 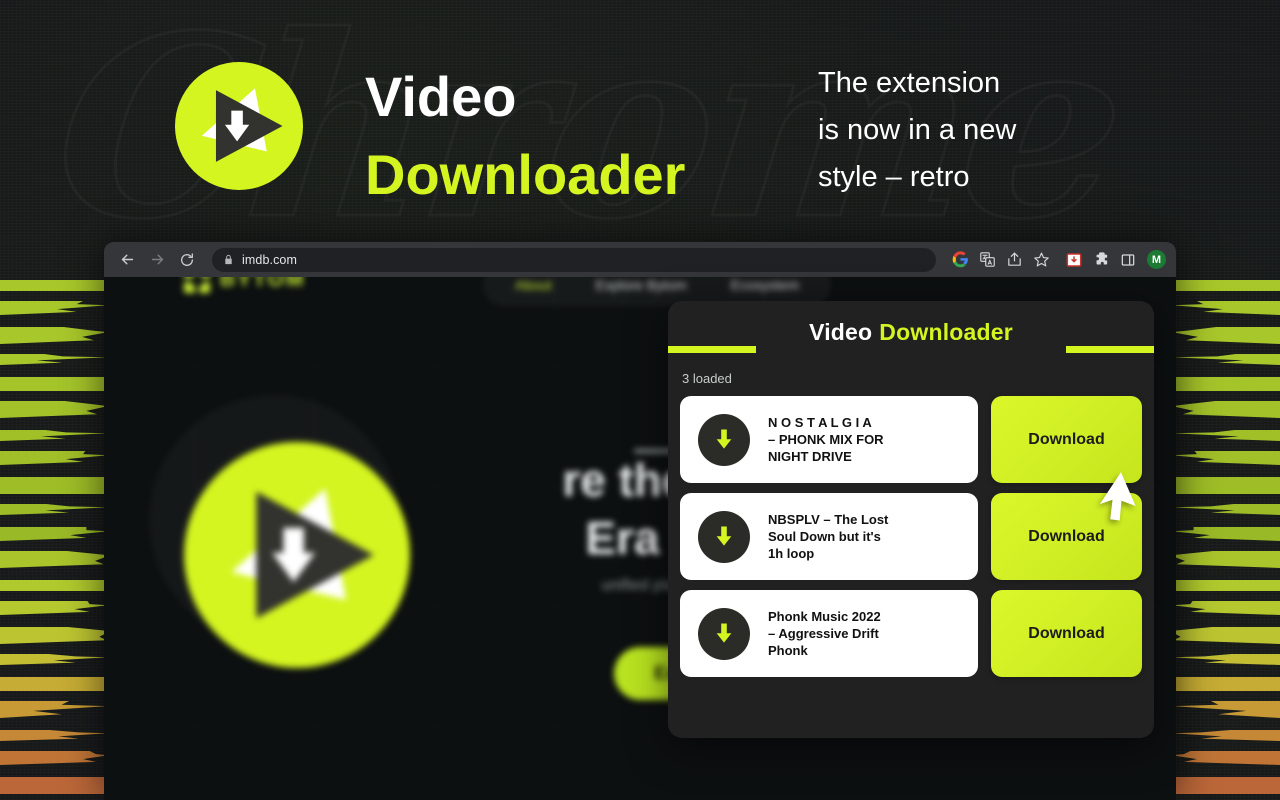 What do you see at coordinates (1110, 349) in the screenshot?
I see `header-dash-right` at bounding box center [1110, 349].